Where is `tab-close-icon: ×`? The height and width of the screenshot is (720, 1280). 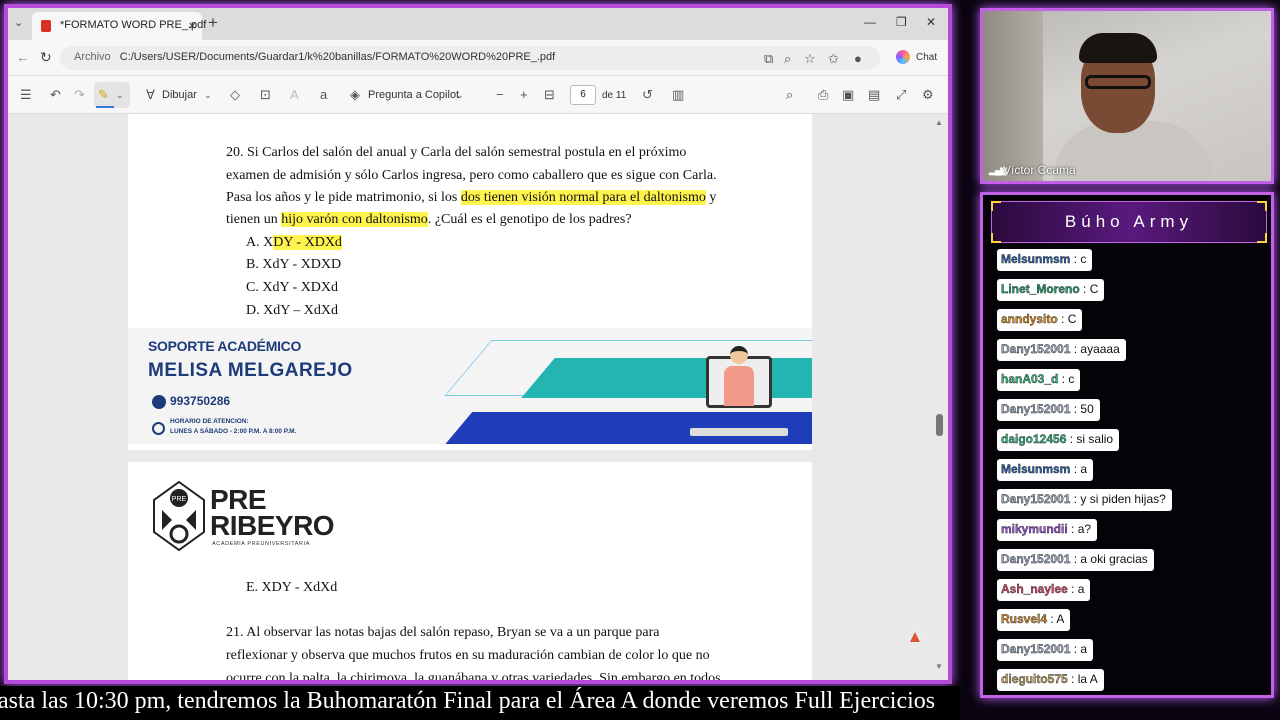
tab-close-icon: × is located at coordinates (192, 25).